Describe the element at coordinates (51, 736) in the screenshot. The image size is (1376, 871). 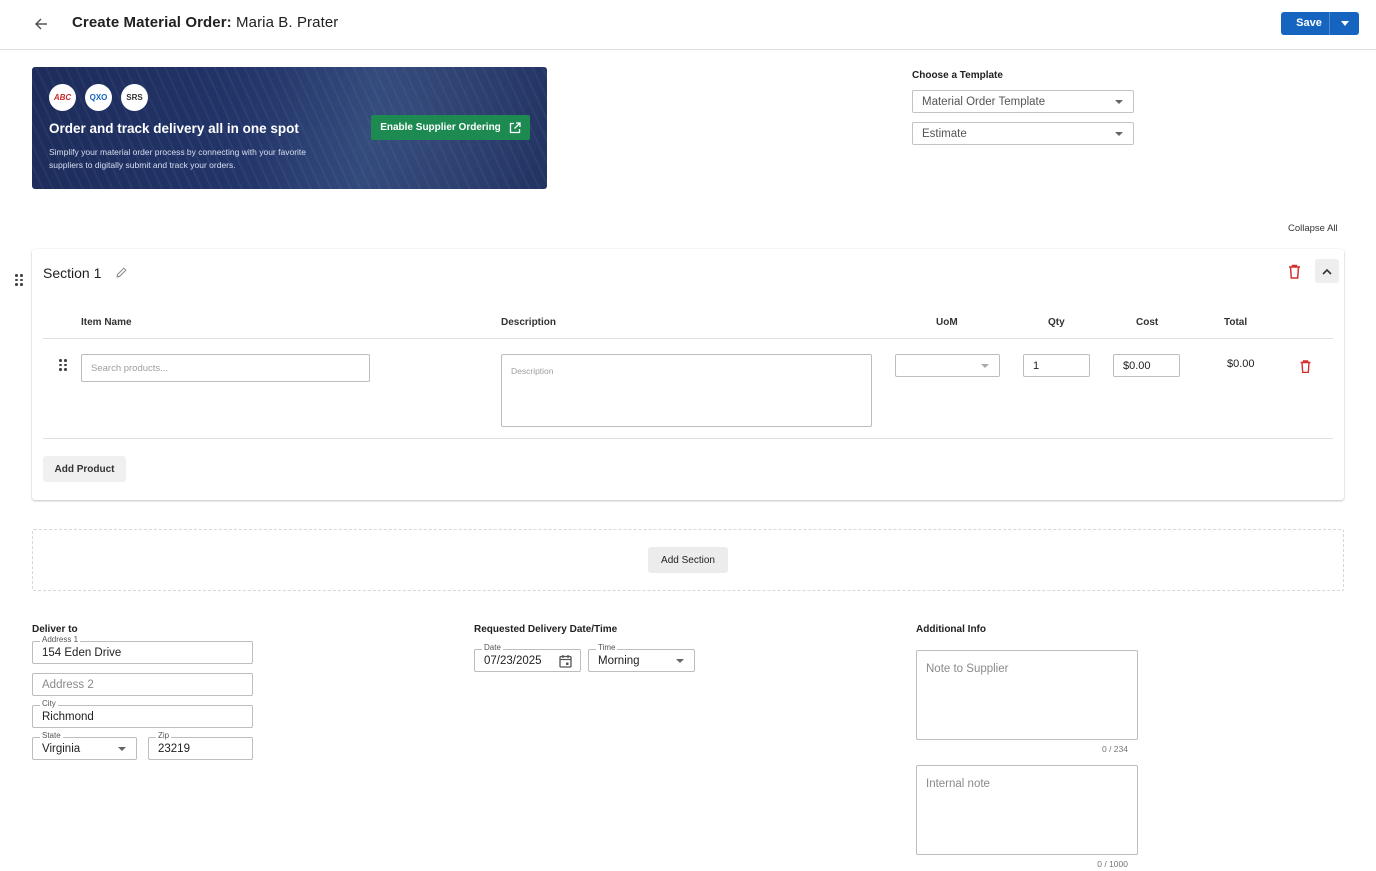
I see `state-label: State` at that location.